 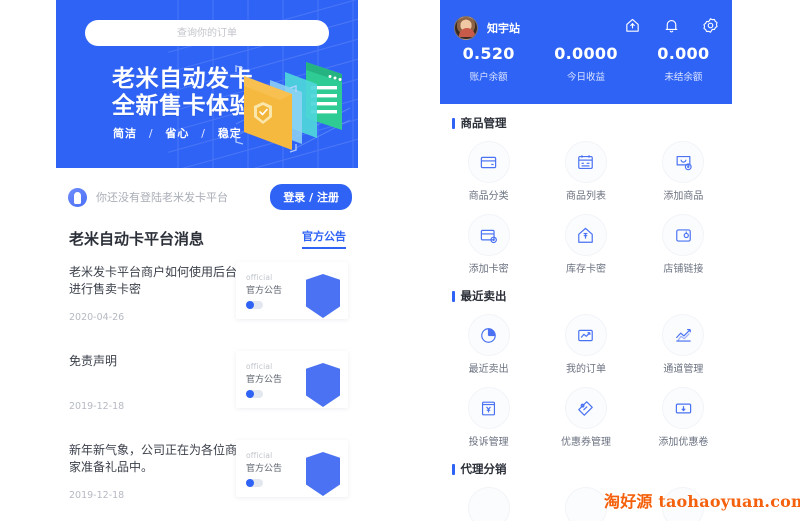 I want to click on news-item-text: 老米发卡平台商户如何使用后台进行售卖卡密, so click(x=156, y=281).